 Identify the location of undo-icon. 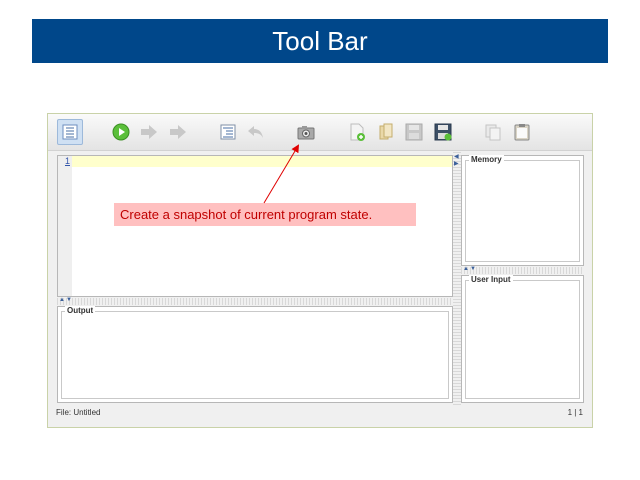
(255, 132).